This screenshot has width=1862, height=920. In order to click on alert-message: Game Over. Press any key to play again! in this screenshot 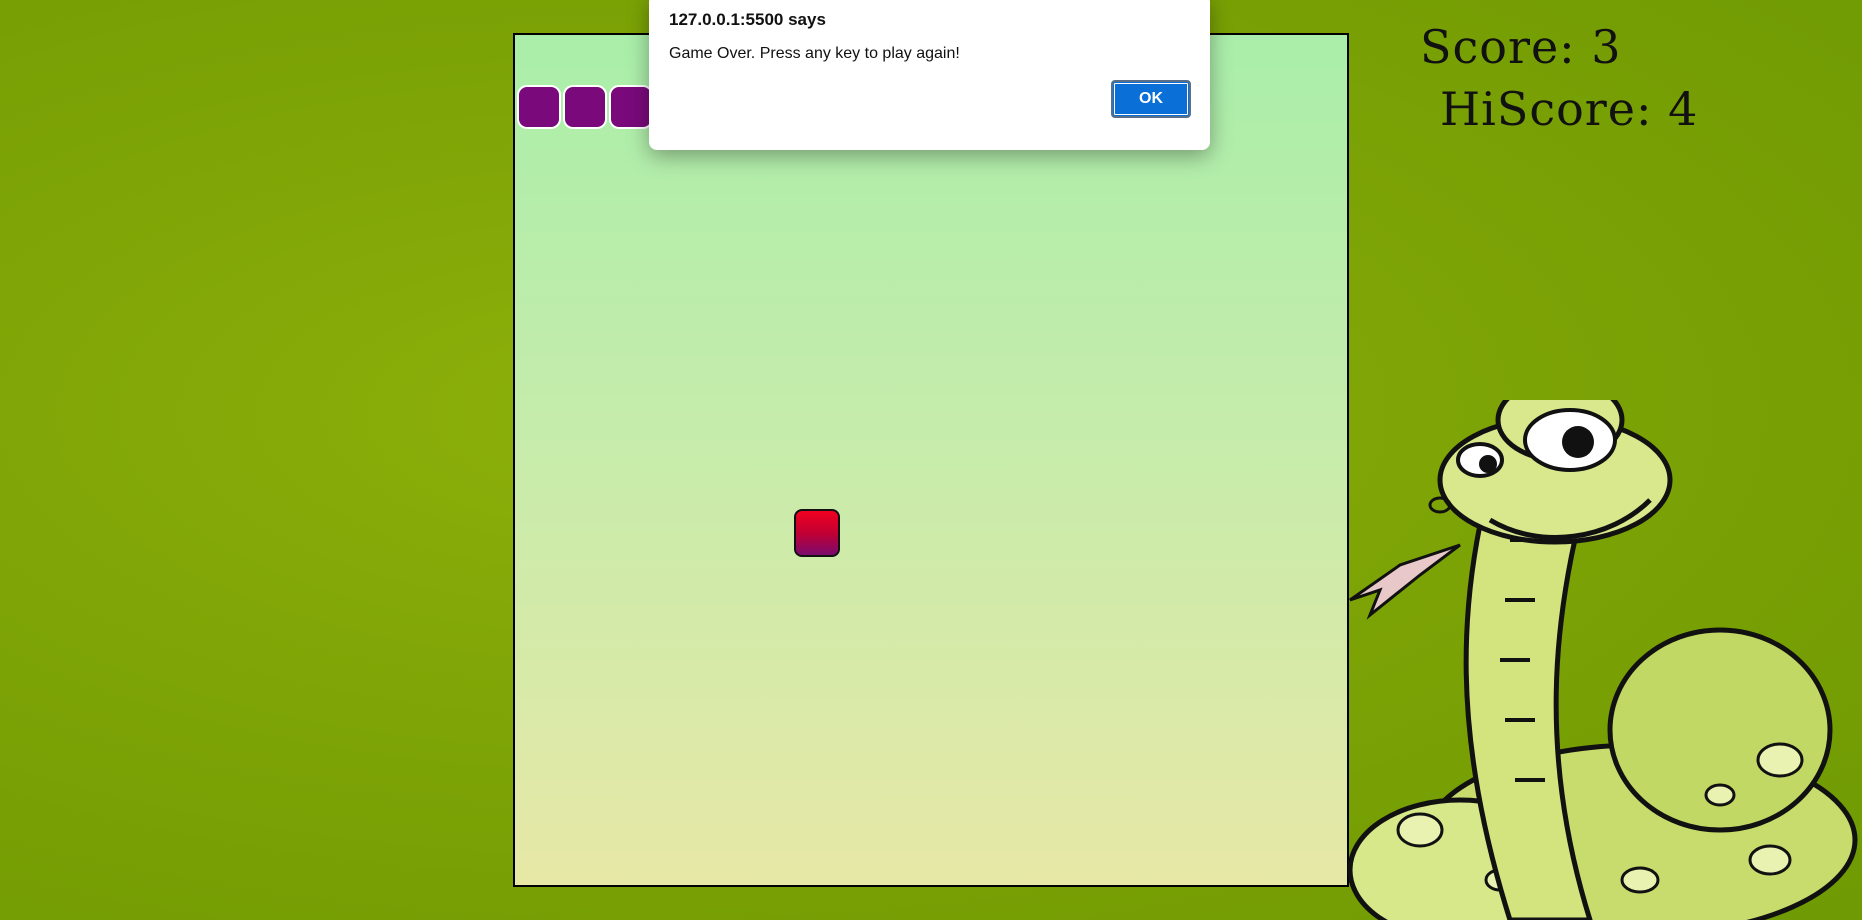, I will do `click(814, 53)`.